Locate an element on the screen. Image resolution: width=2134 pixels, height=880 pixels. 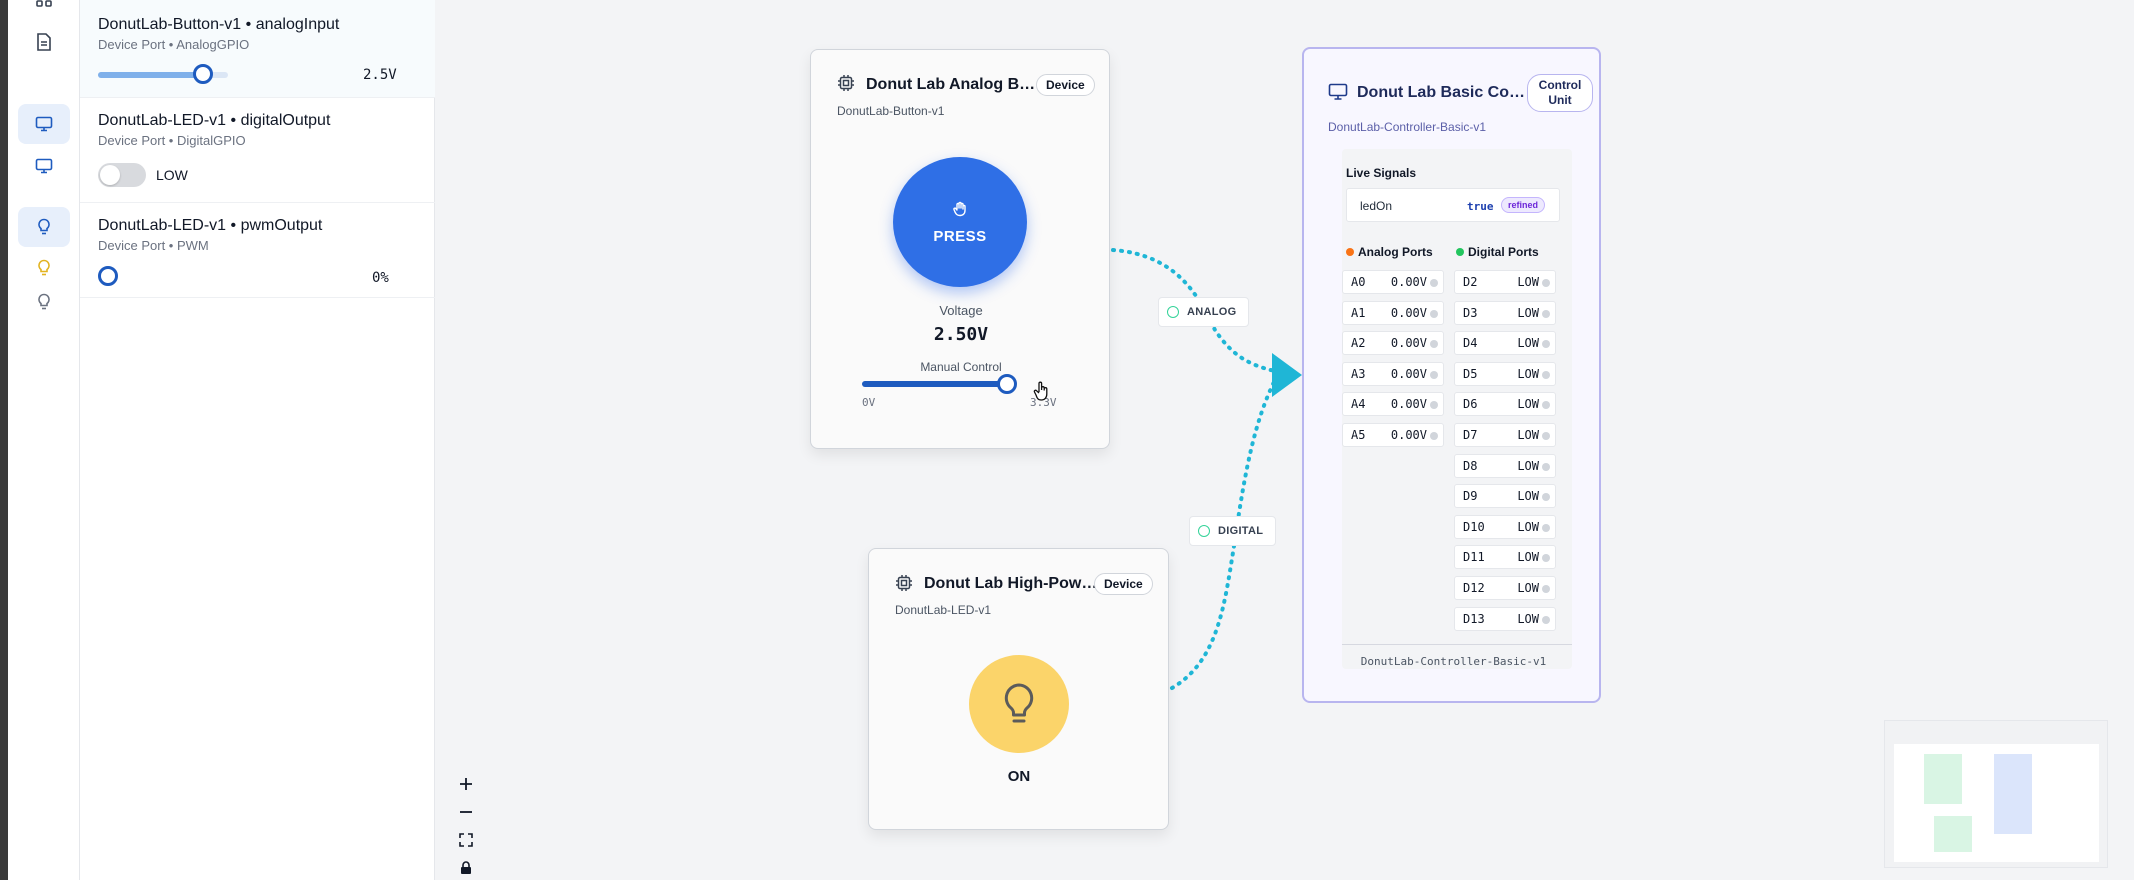
port-name: A3 is located at coordinates (1358, 373).